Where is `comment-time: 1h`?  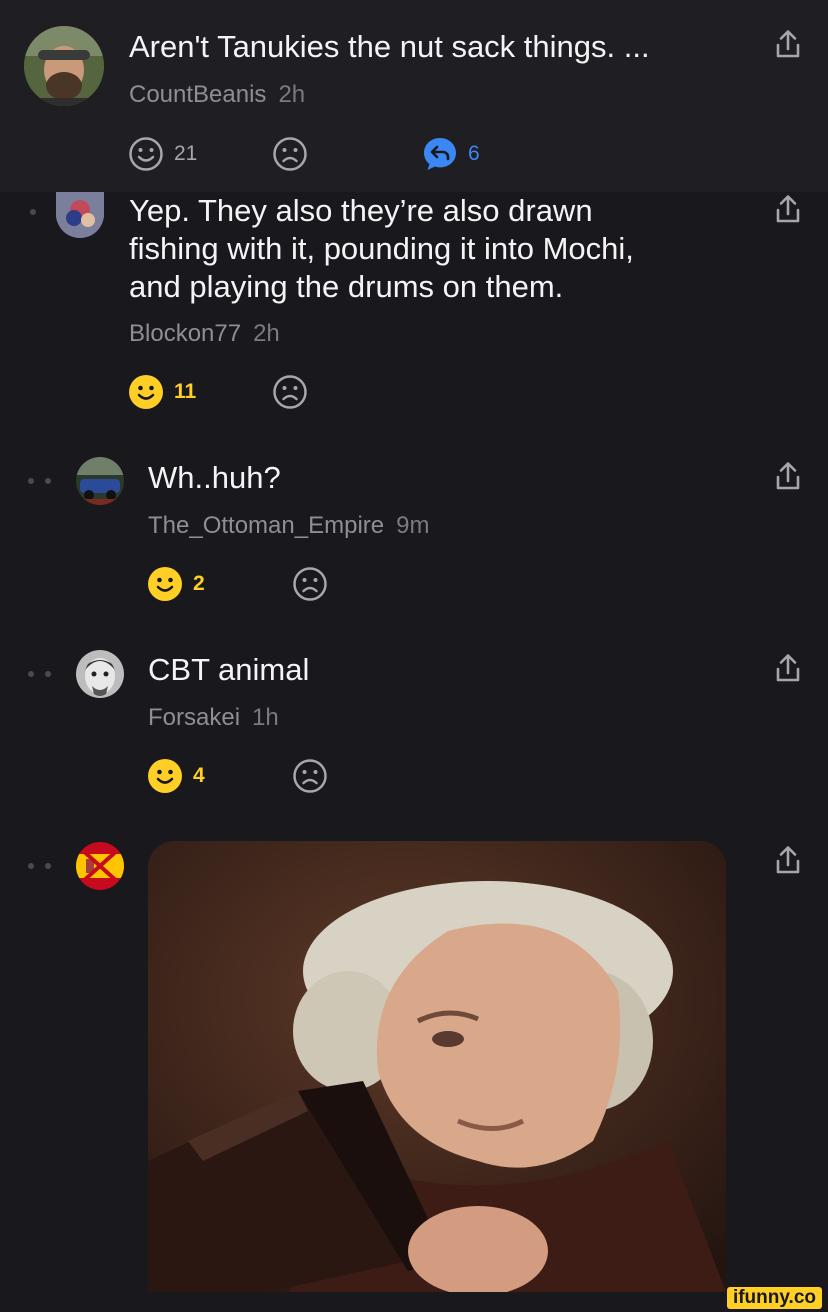
comment-time: 1h is located at coordinates (265, 717).